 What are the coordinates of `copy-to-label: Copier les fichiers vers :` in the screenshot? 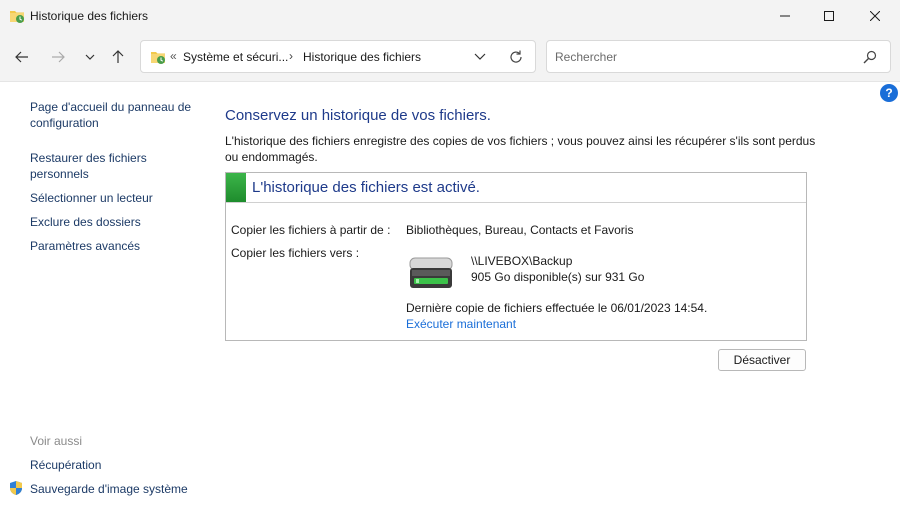 It's located at (295, 253).